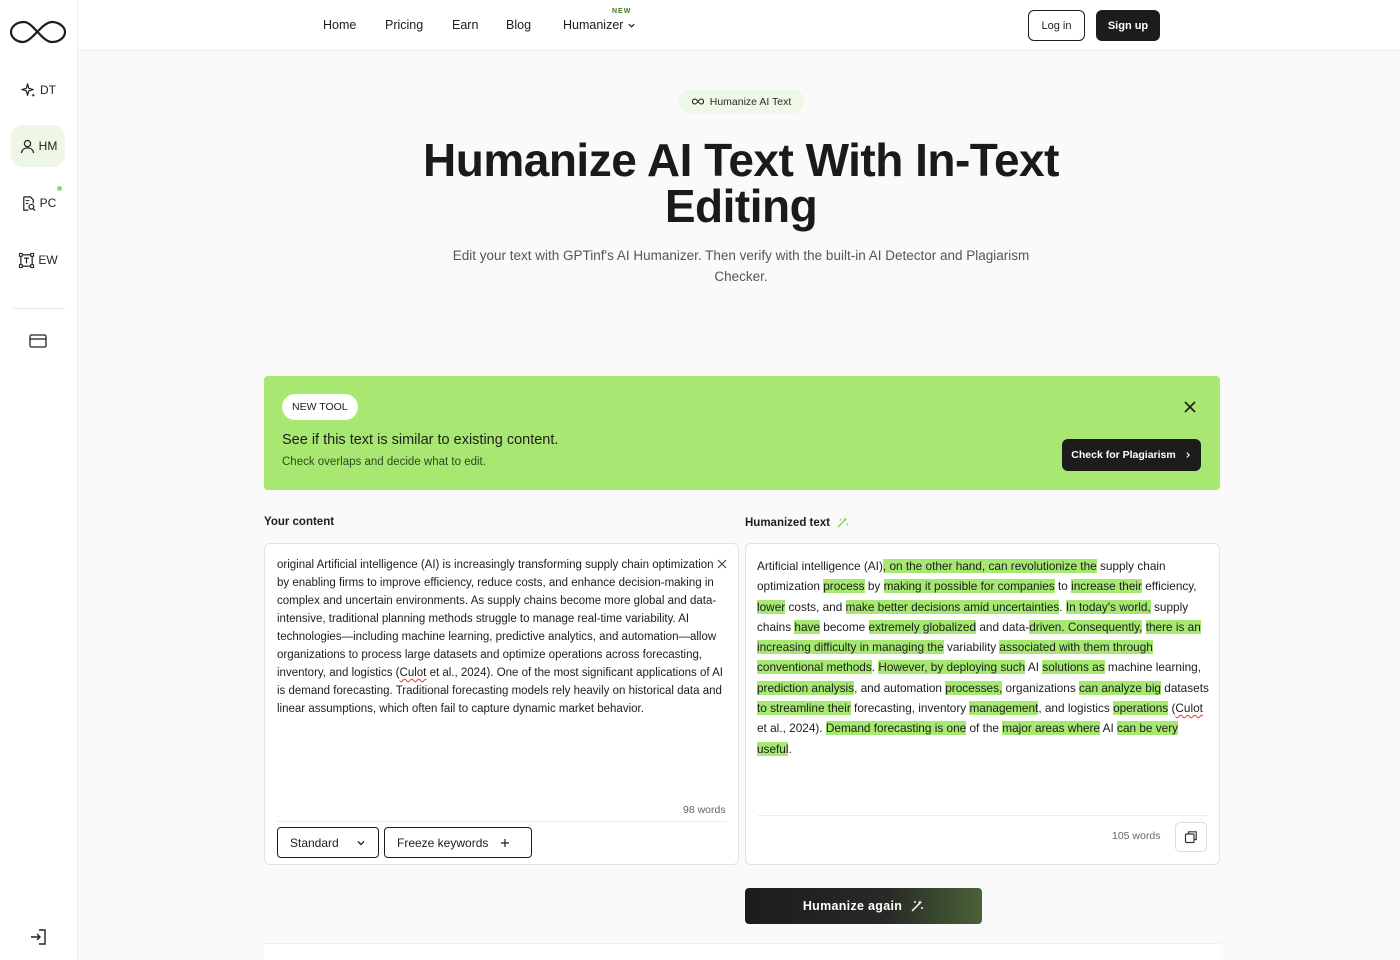  What do you see at coordinates (742, 951) in the screenshot?
I see `bottom-card` at bounding box center [742, 951].